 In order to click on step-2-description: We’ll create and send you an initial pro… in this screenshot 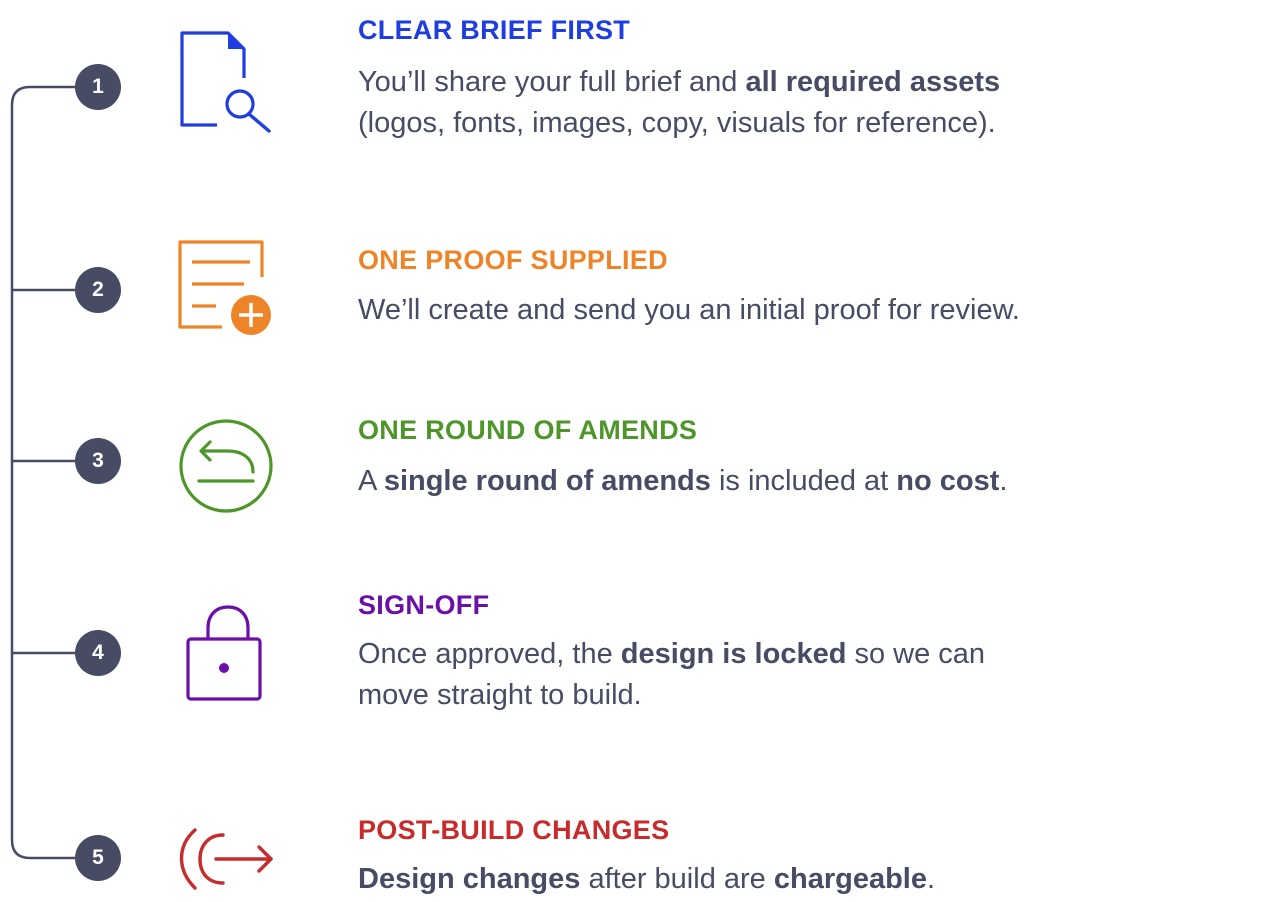, I will do `click(689, 310)`.